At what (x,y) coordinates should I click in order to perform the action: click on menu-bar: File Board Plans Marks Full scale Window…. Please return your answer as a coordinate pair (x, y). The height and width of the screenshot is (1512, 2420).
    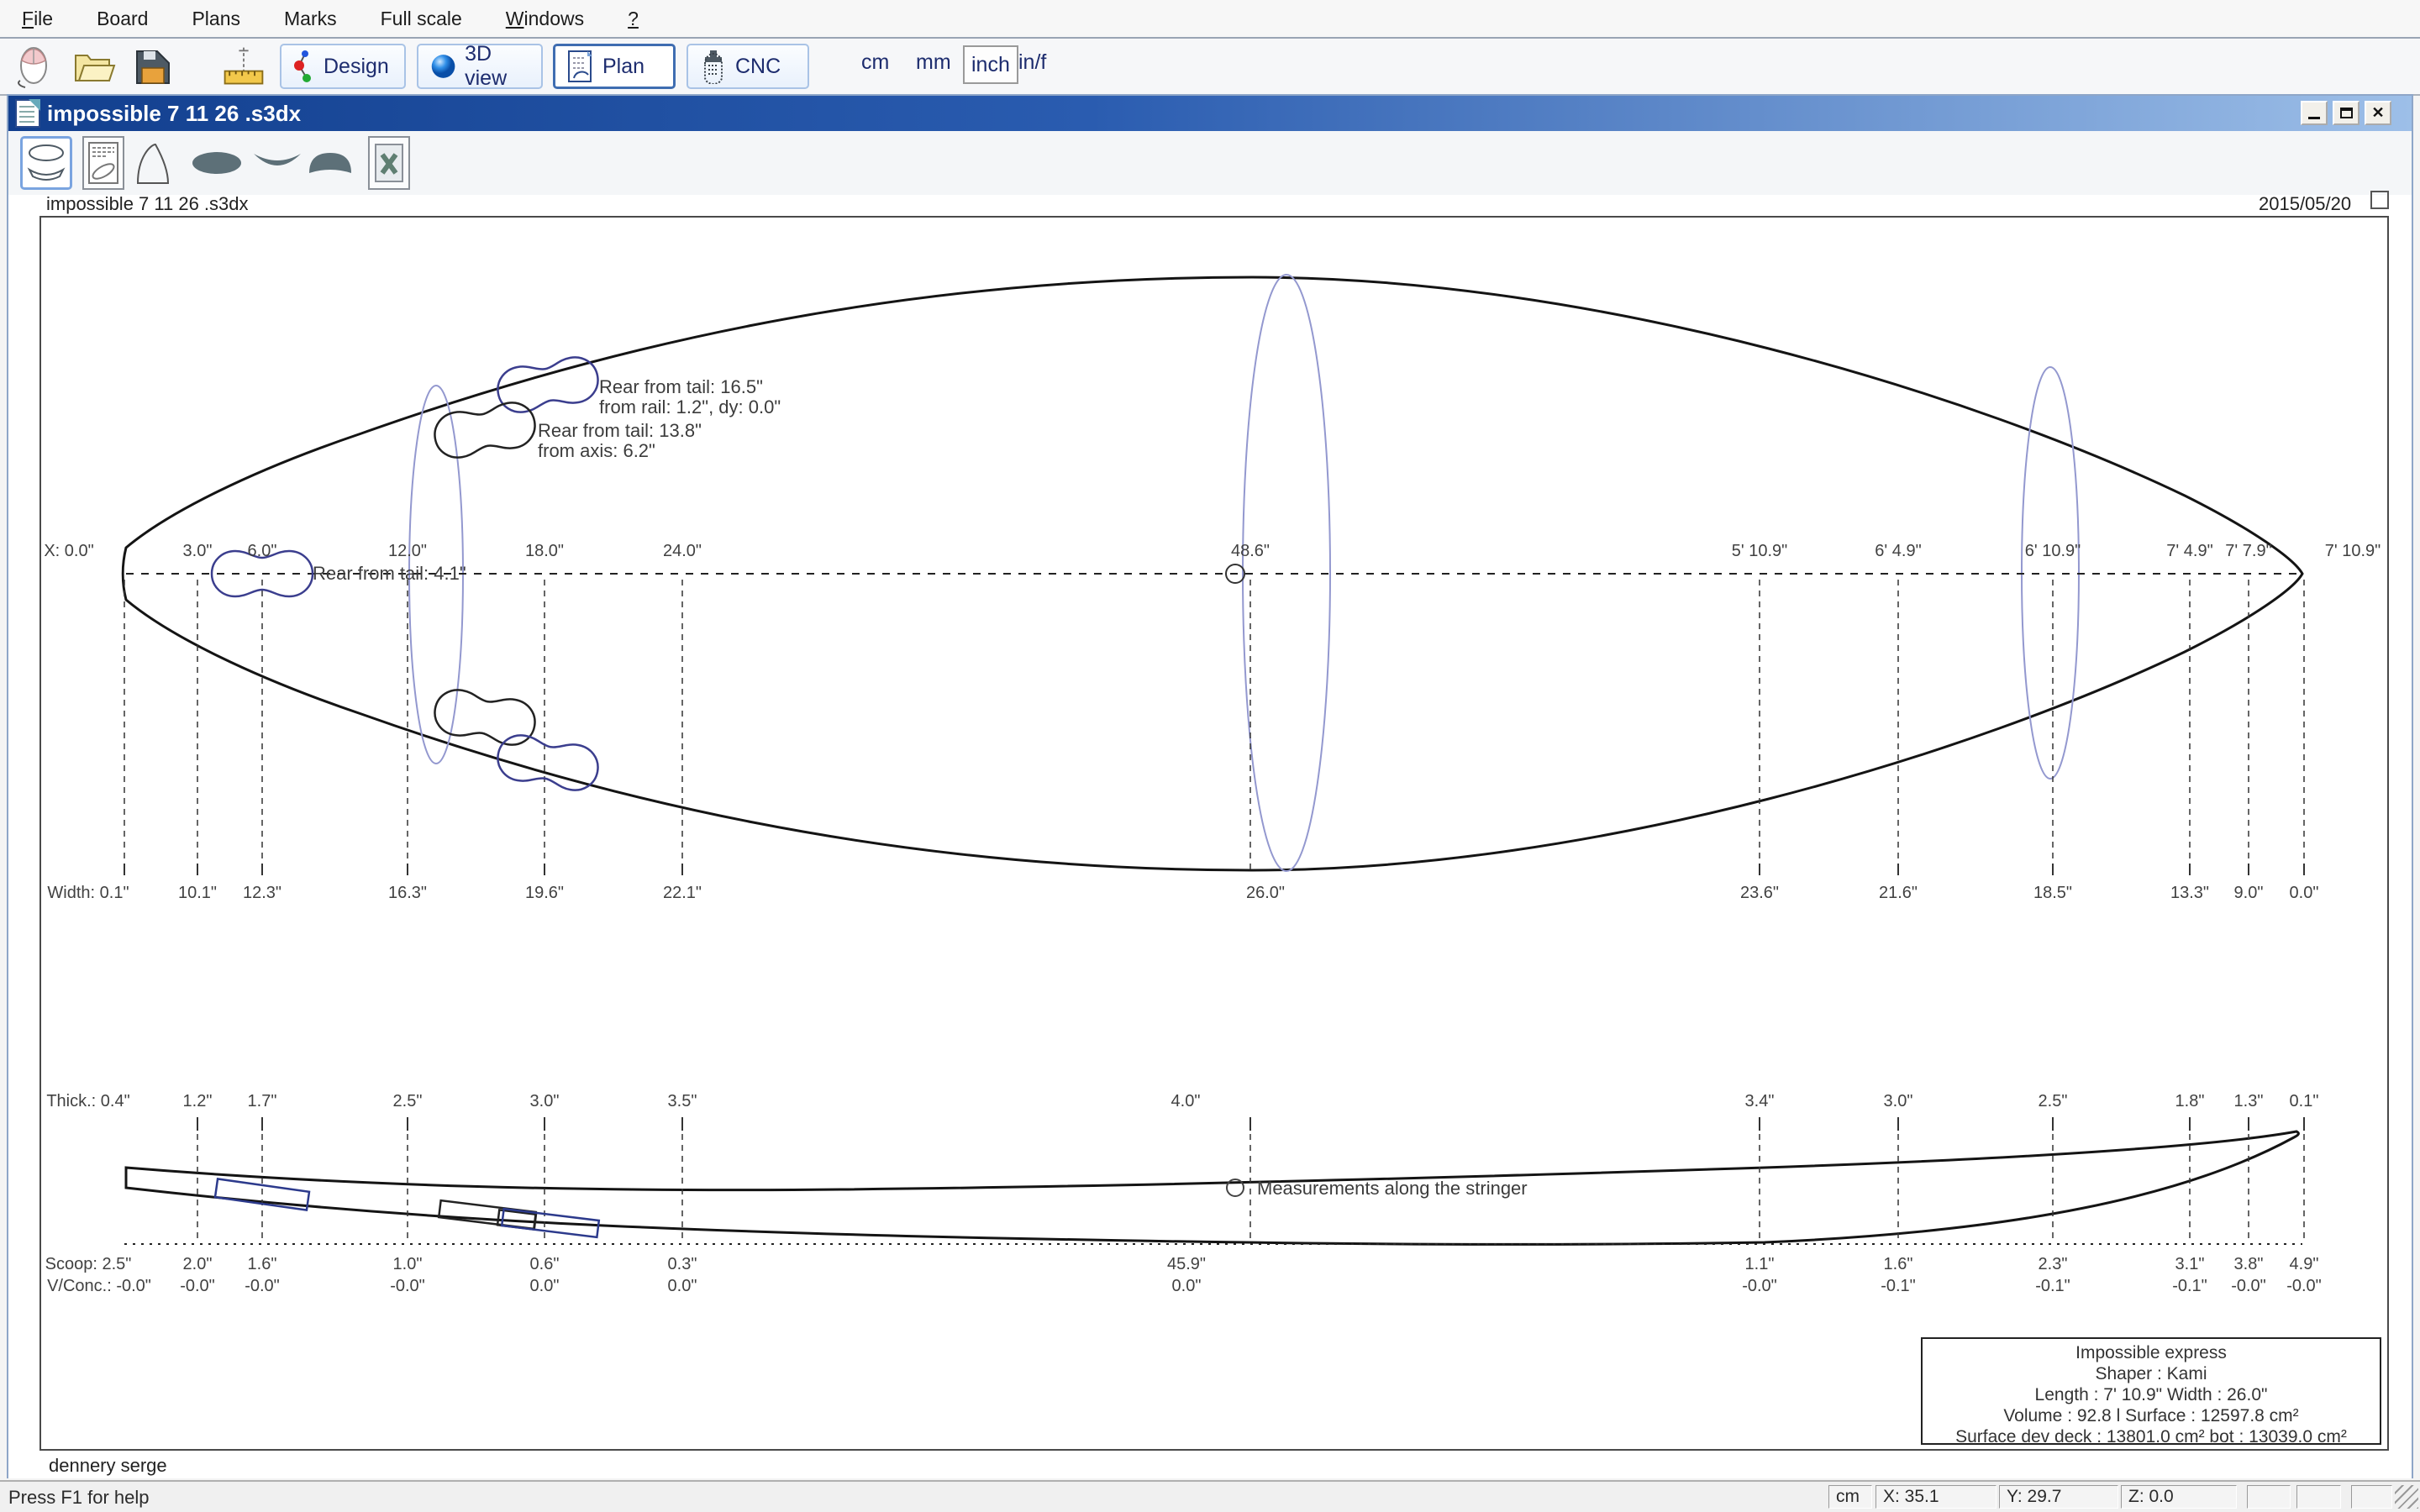
    Looking at the image, I should click on (1210, 19).